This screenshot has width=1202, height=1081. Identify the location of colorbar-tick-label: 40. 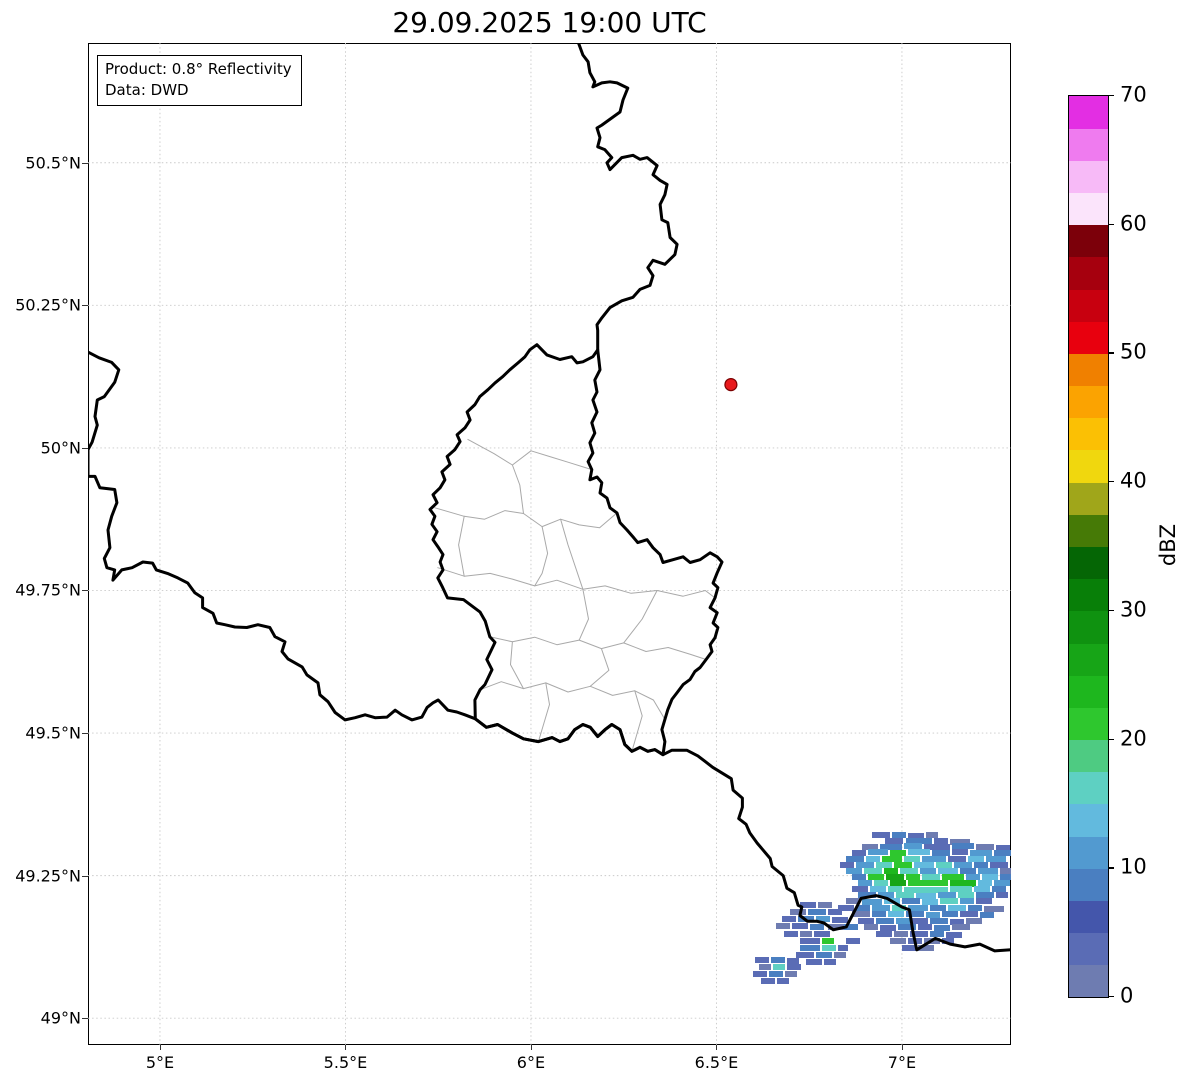
(1133, 480).